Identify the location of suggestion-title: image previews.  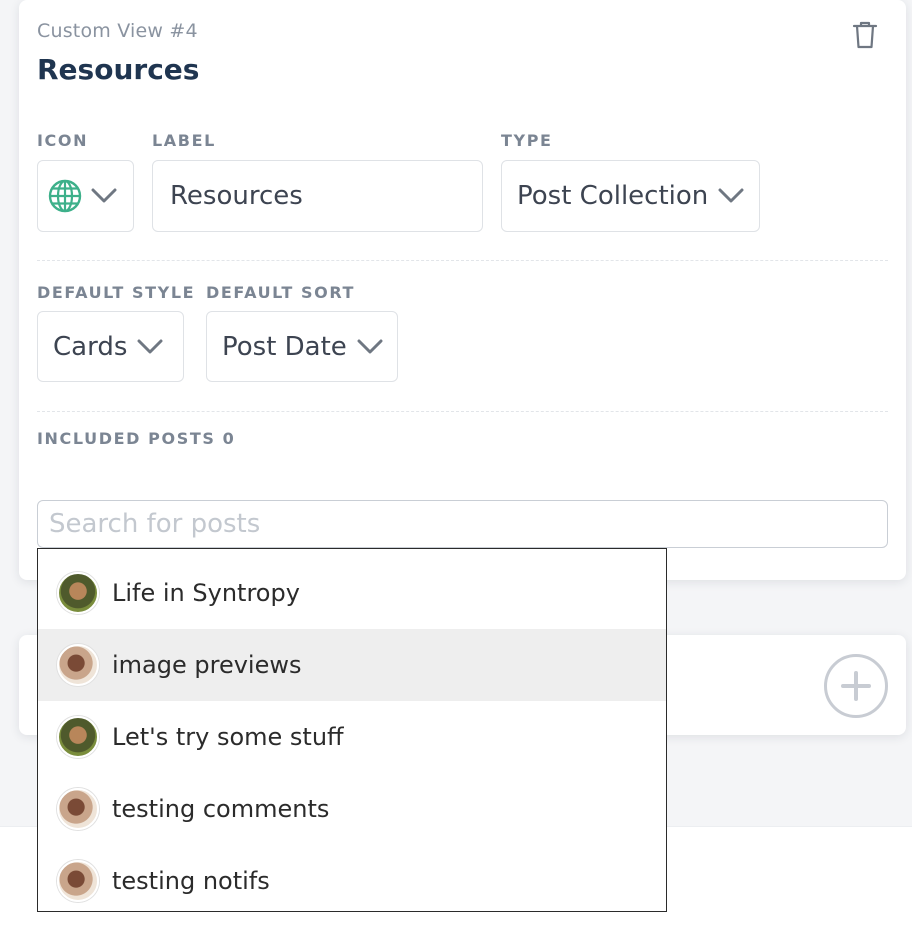
(207, 665).